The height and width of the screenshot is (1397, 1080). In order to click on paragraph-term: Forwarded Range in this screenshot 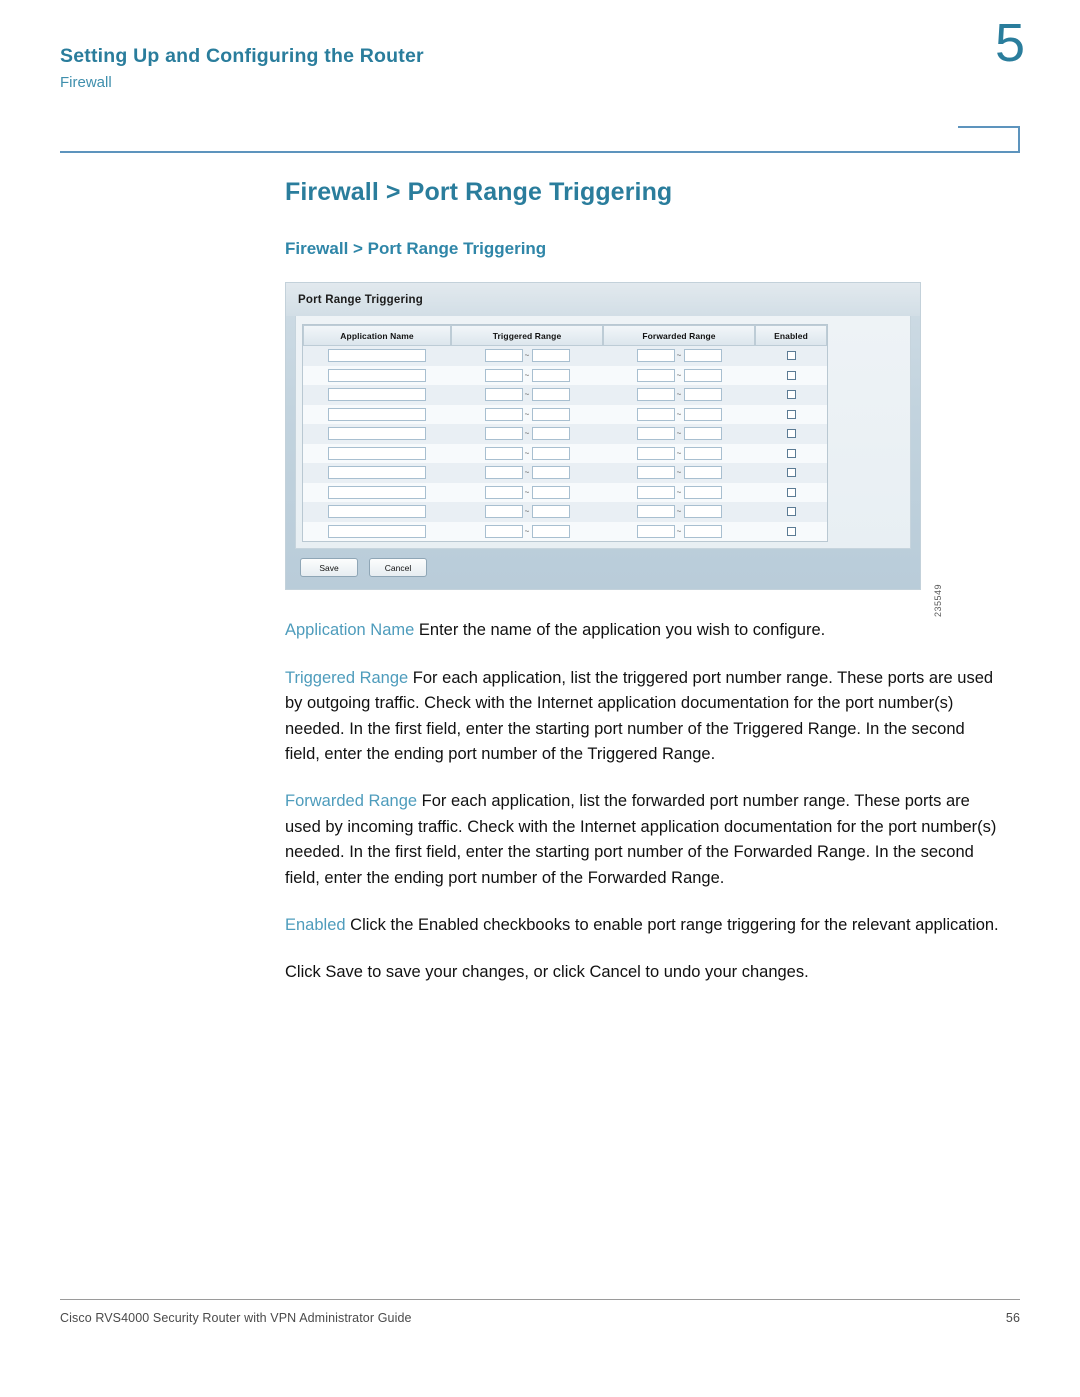, I will do `click(351, 801)`.